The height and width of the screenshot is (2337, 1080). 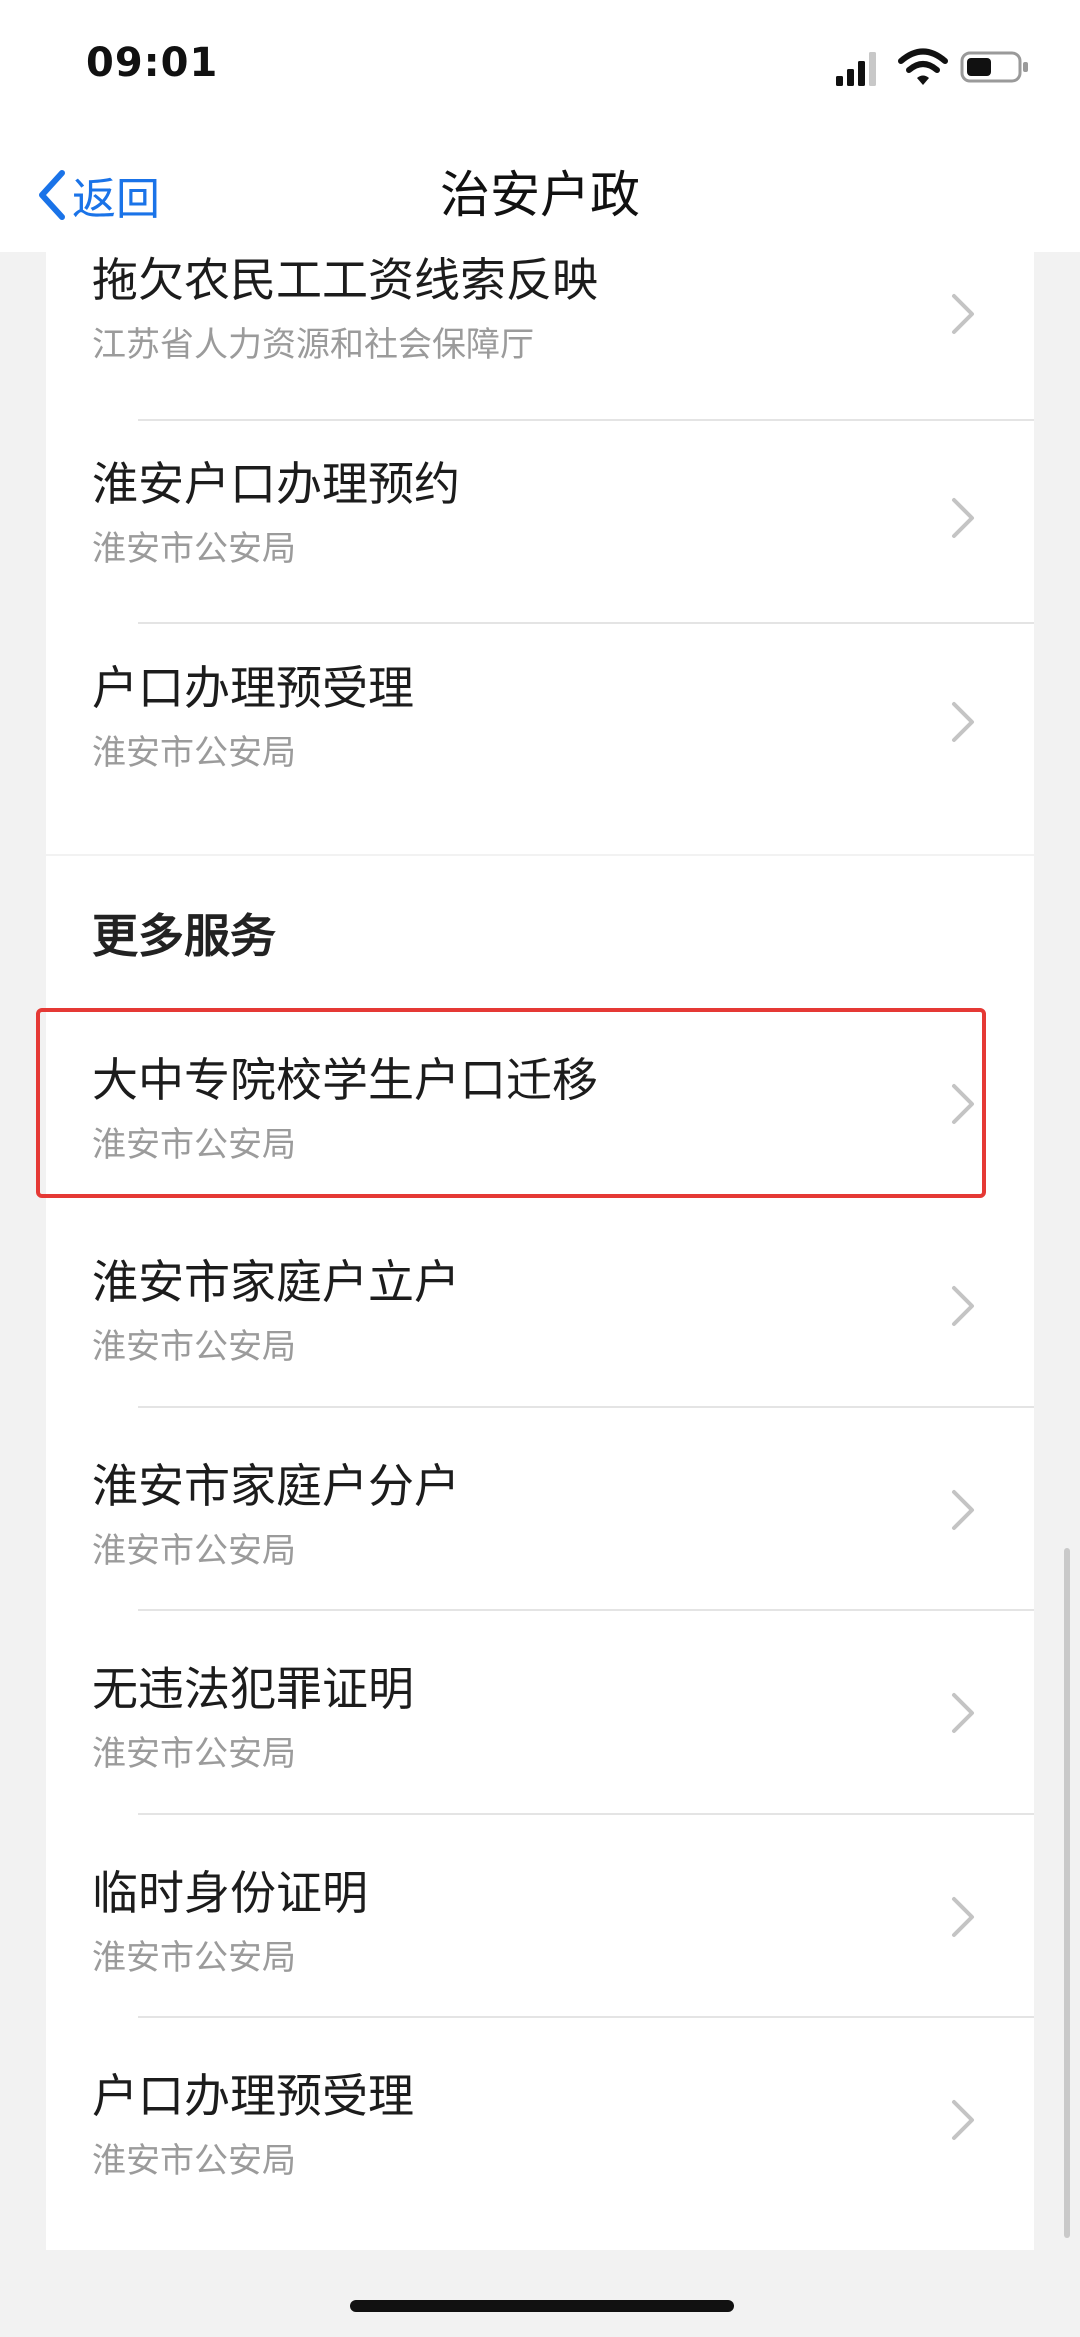 I want to click on item-title: 拖欠农民工工资线索反映, so click(x=345, y=280).